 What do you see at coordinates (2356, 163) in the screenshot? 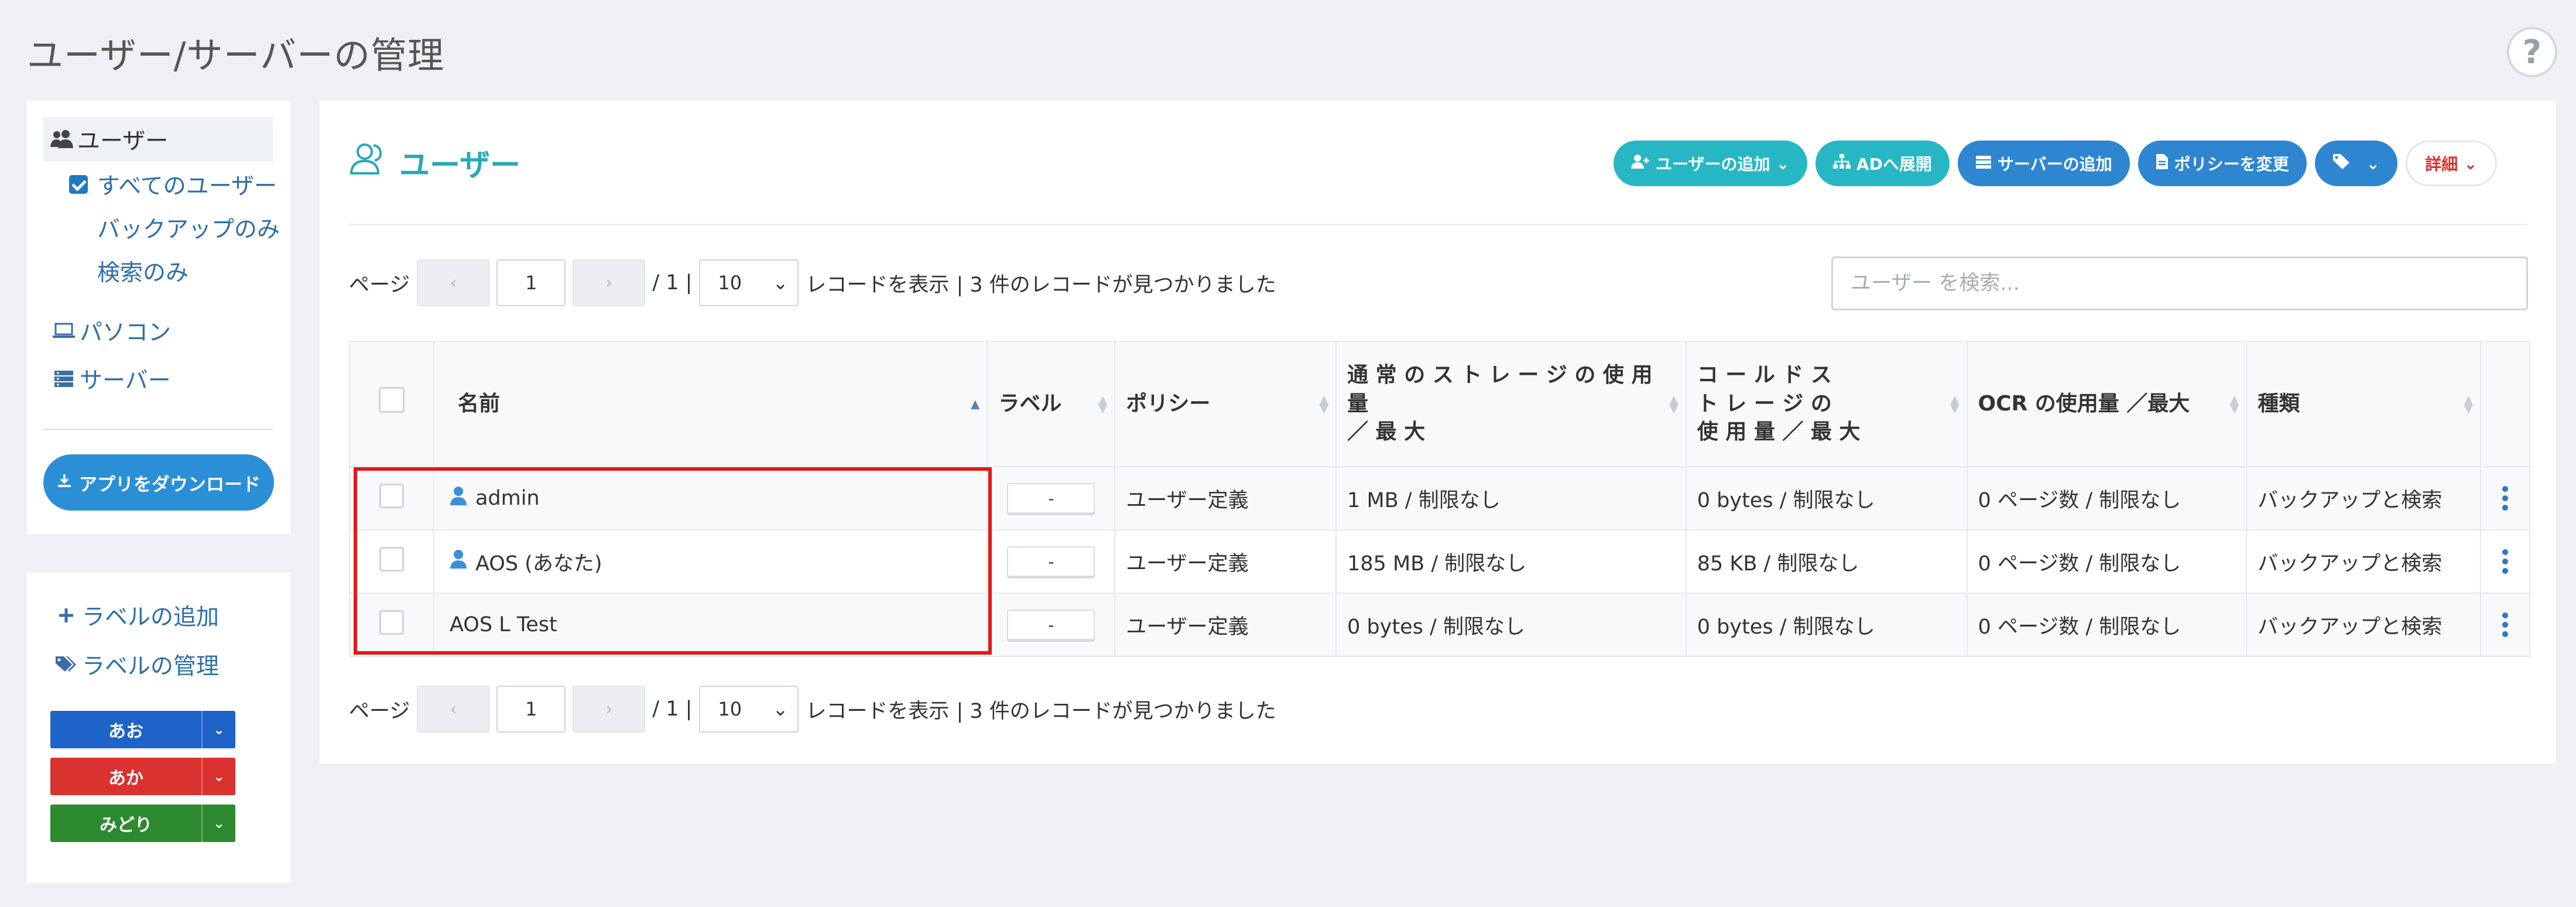
I see `tag-dropdown-button: ⌄` at bounding box center [2356, 163].